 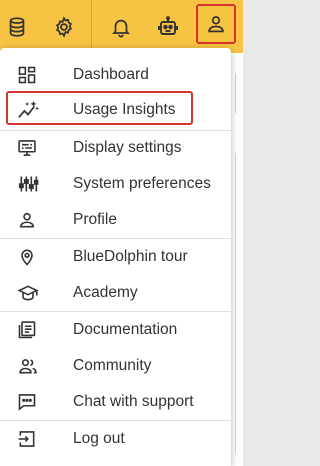 I want to click on chat-icon, so click(x=27, y=402).